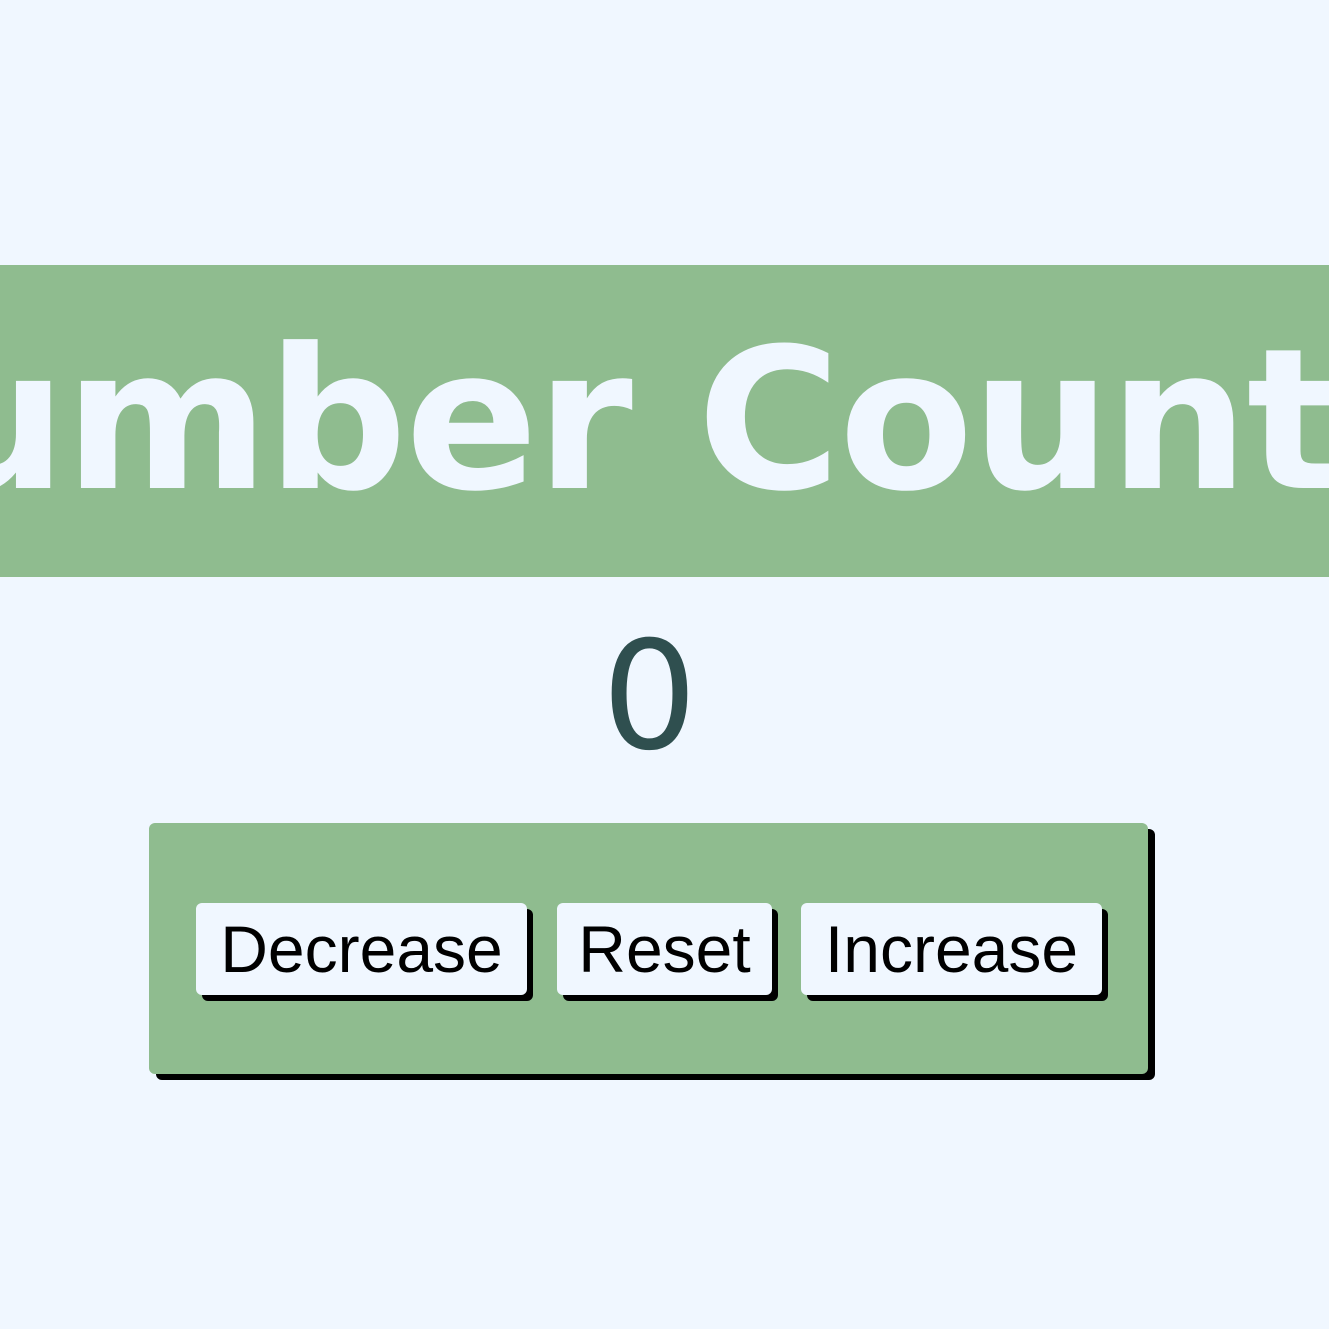  Describe the element at coordinates (951, 949) in the screenshot. I see `increase-button: Increase` at that location.